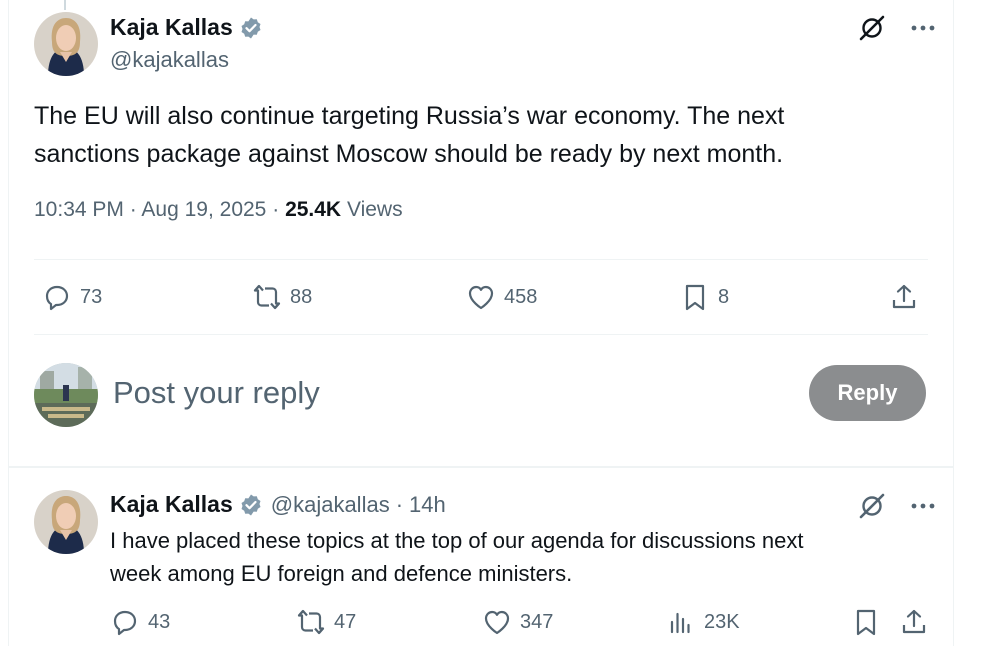  What do you see at coordinates (66, 522) in the screenshot?
I see `reply-author-avatar` at bounding box center [66, 522].